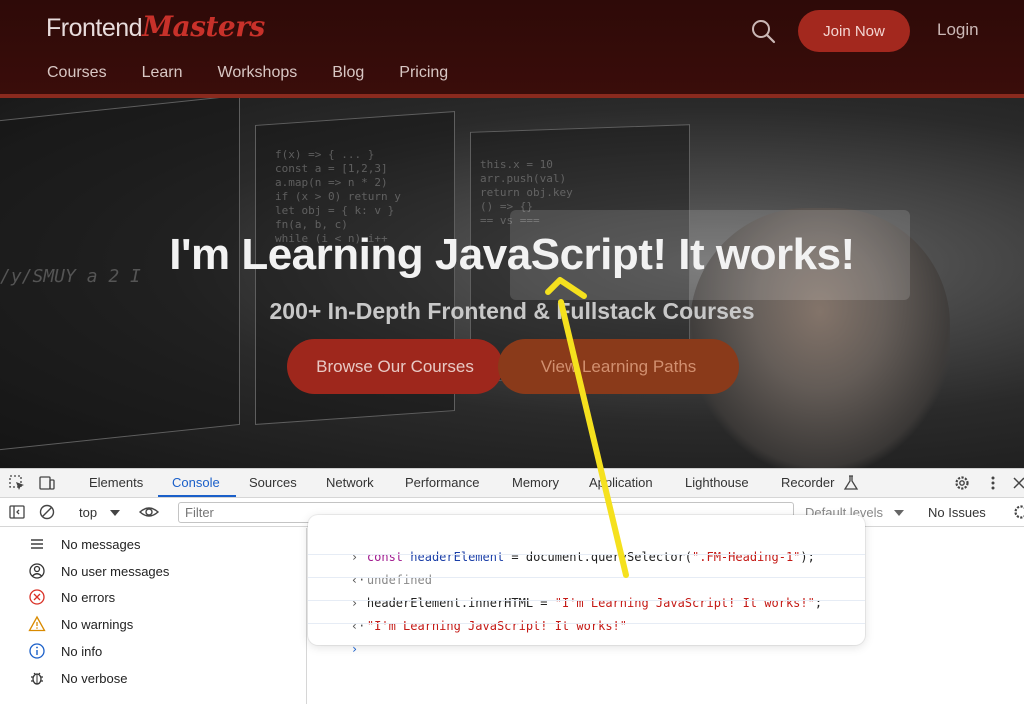 This screenshot has height=704, width=1024. I want to click on user-icon, so click(37, 571).